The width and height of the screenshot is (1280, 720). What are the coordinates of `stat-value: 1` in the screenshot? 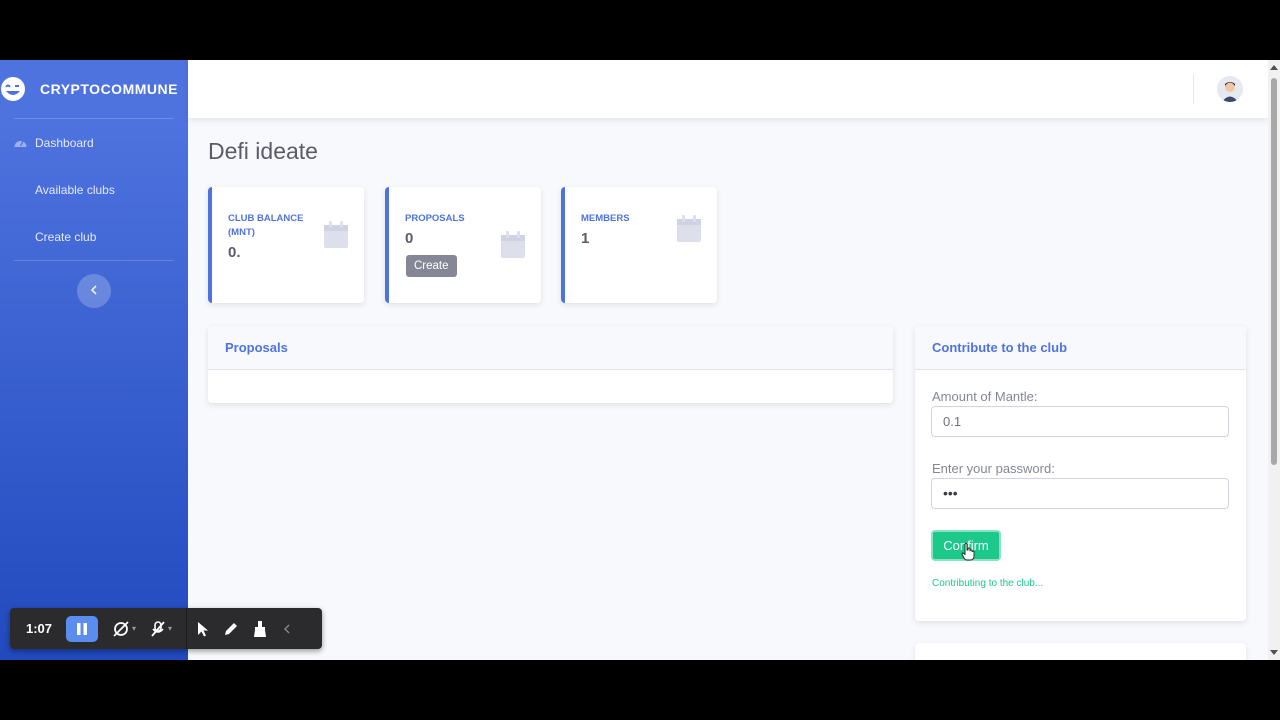 It's located at (585, 238).